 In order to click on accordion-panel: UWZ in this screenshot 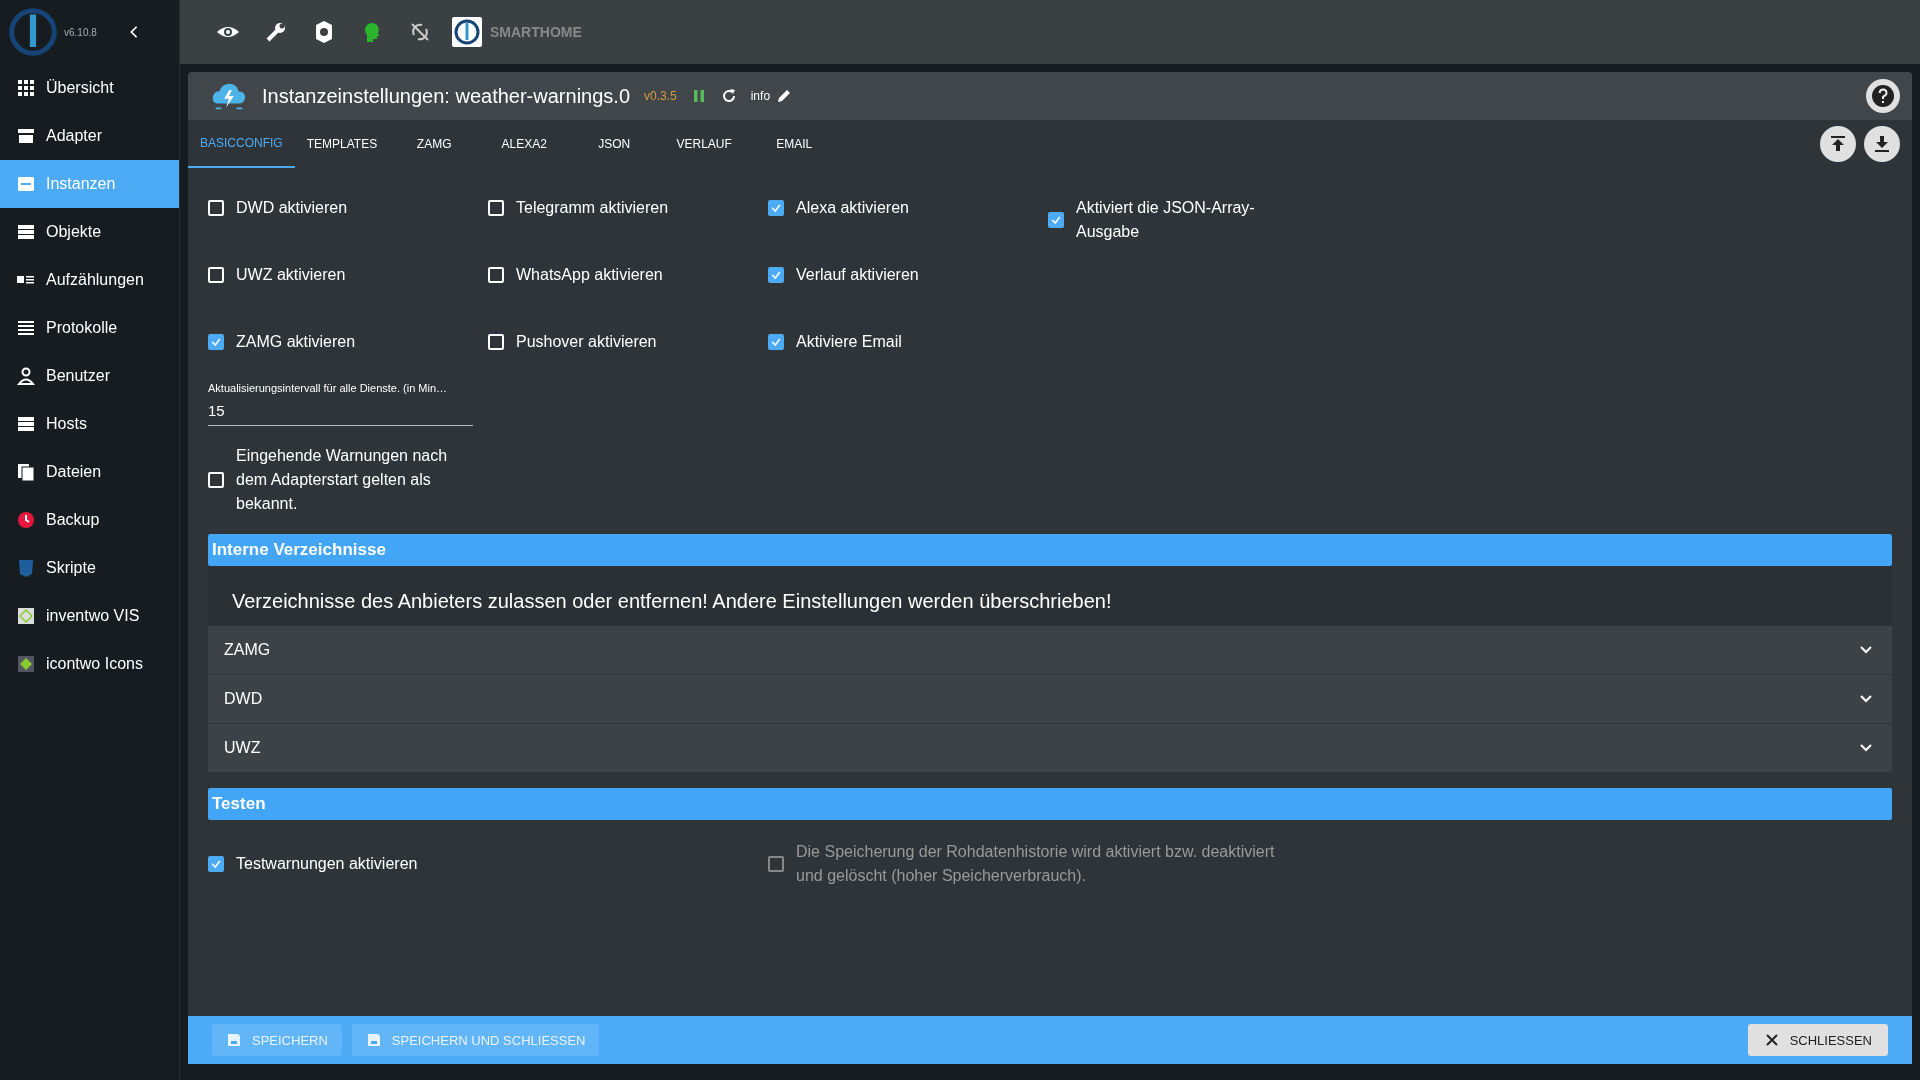, I will do `click(1050, 747)`.